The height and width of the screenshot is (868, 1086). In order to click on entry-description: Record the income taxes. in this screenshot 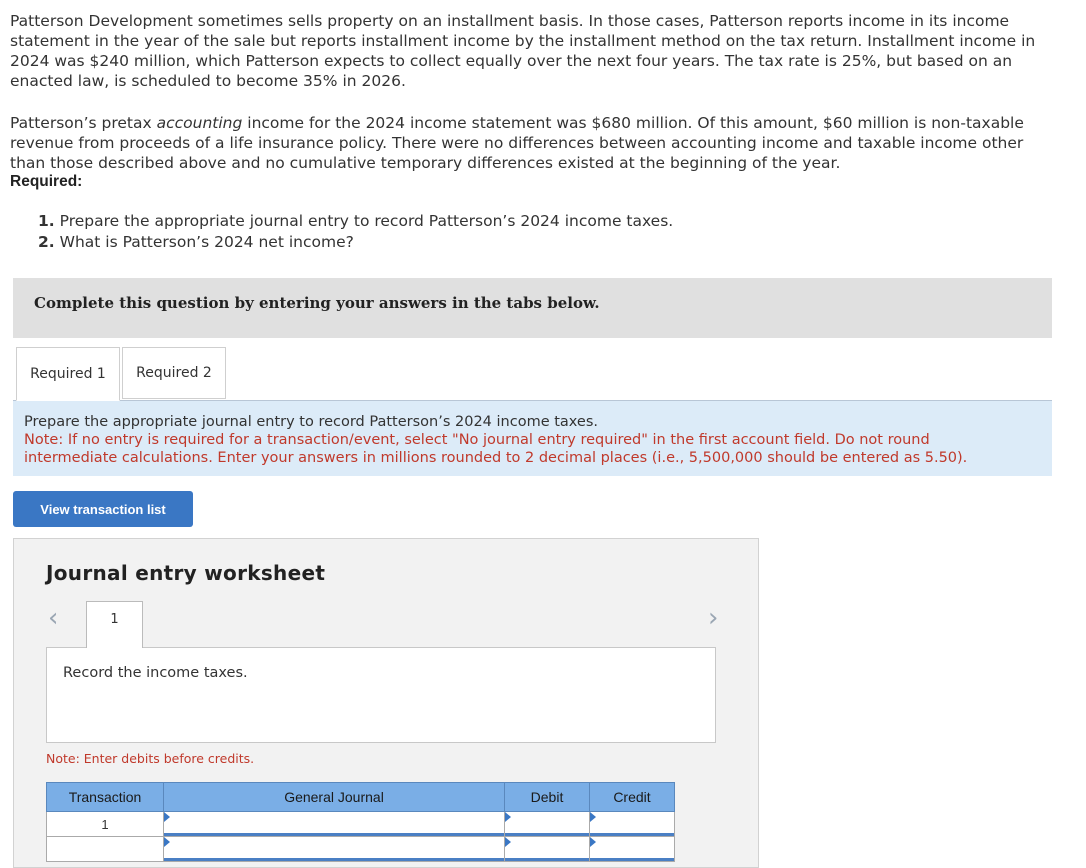, I will do `click(155, 673)`.